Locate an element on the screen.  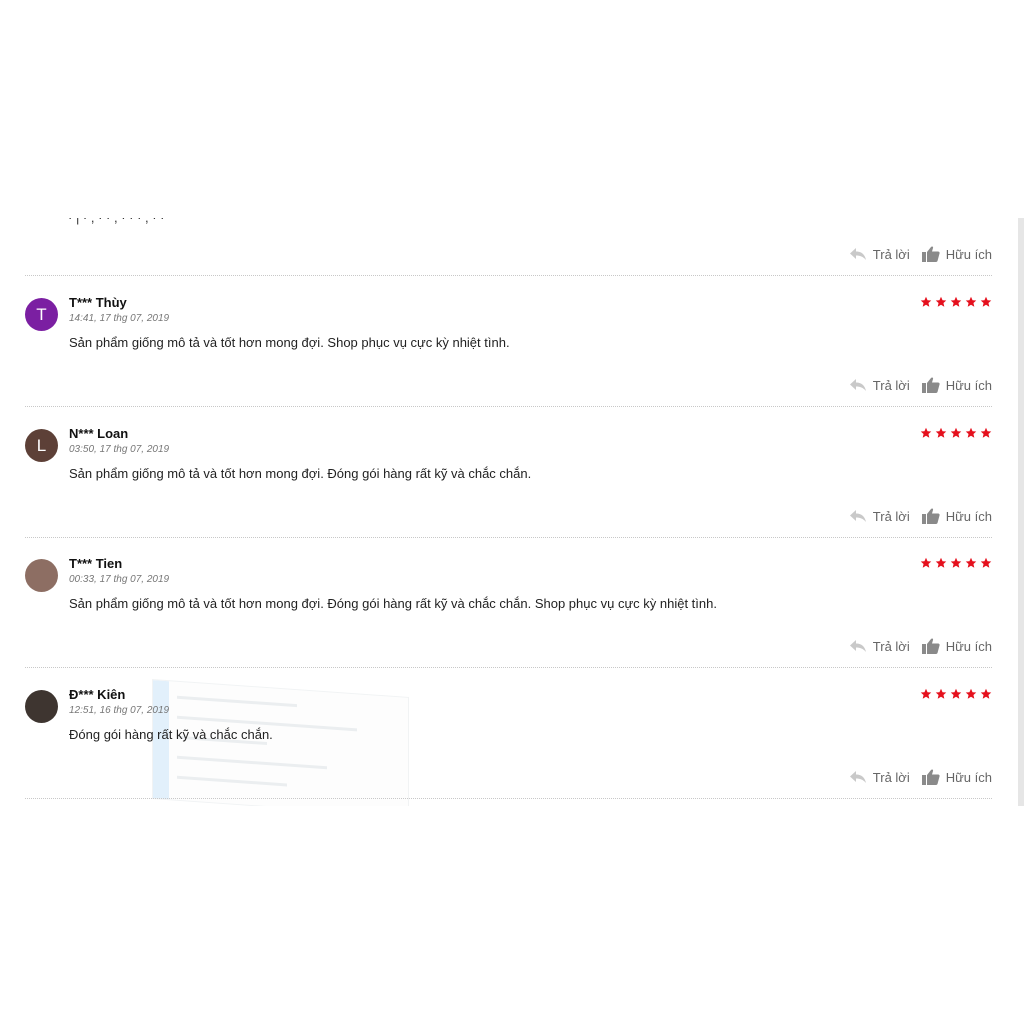
reviewer-name: N*** Loan is located at coordinates (99, 433).